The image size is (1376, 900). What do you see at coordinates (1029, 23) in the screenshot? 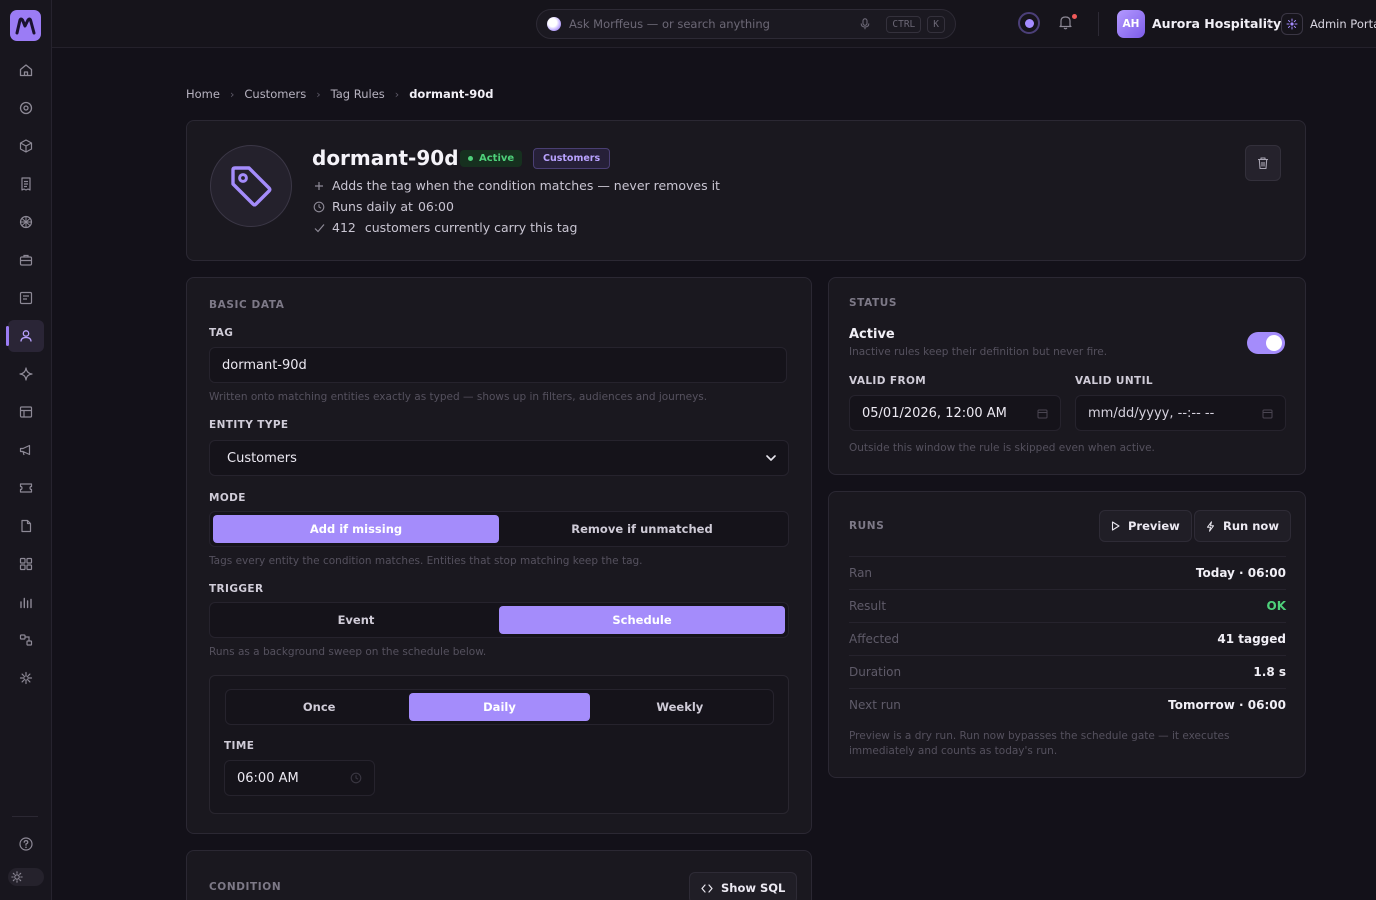
I see `assistant-button` at bounding box center [1029, 23].